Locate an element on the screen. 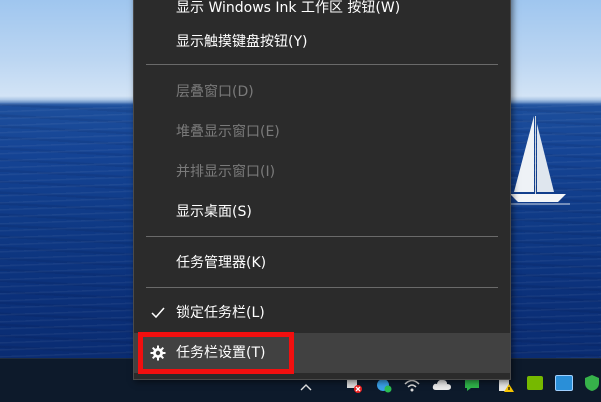 The image size is (601, 402). menu-item-label: 显示触摸键盘按钮(Y) is located at coordinates (242, 42).